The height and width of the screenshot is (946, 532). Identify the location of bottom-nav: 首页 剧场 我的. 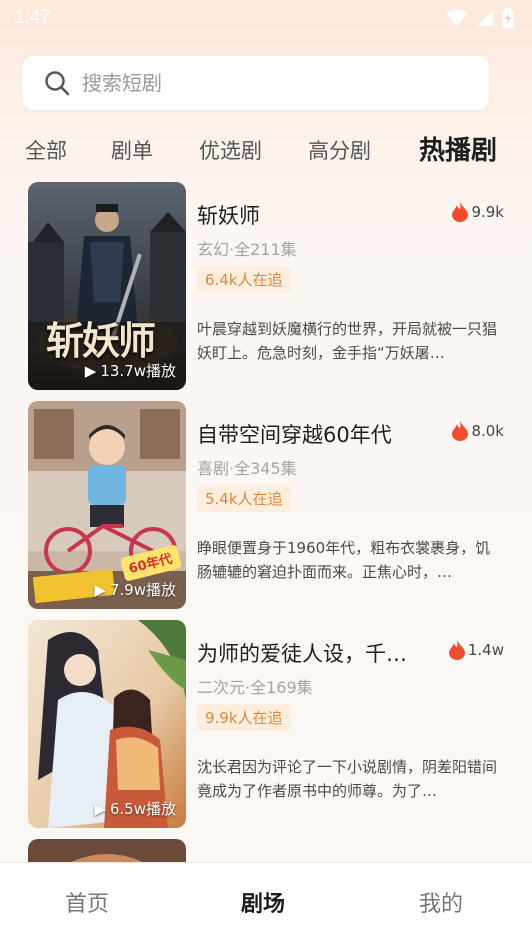
(266, 904).